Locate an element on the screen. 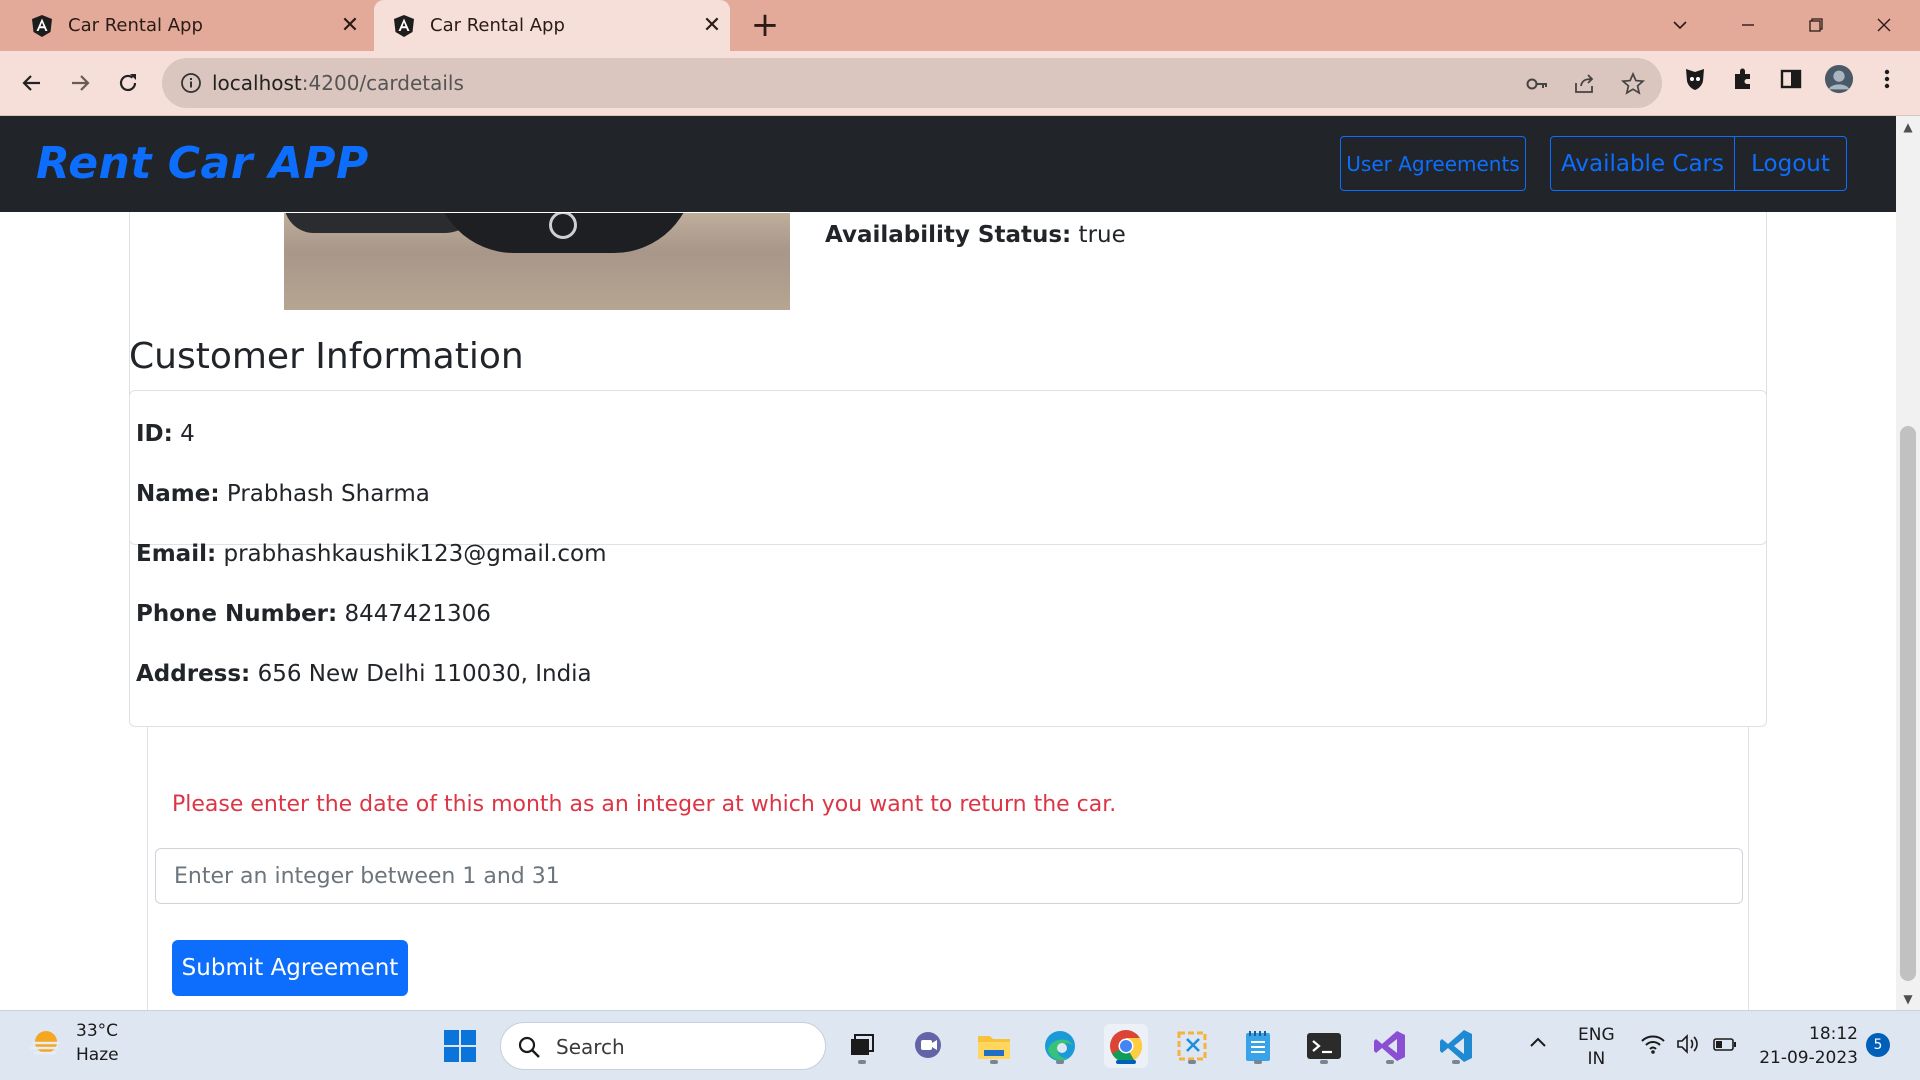 Image resolution: width=1920 pixels, height=1080 pixels. close-window-icon is located at coordinates (1884, 25).